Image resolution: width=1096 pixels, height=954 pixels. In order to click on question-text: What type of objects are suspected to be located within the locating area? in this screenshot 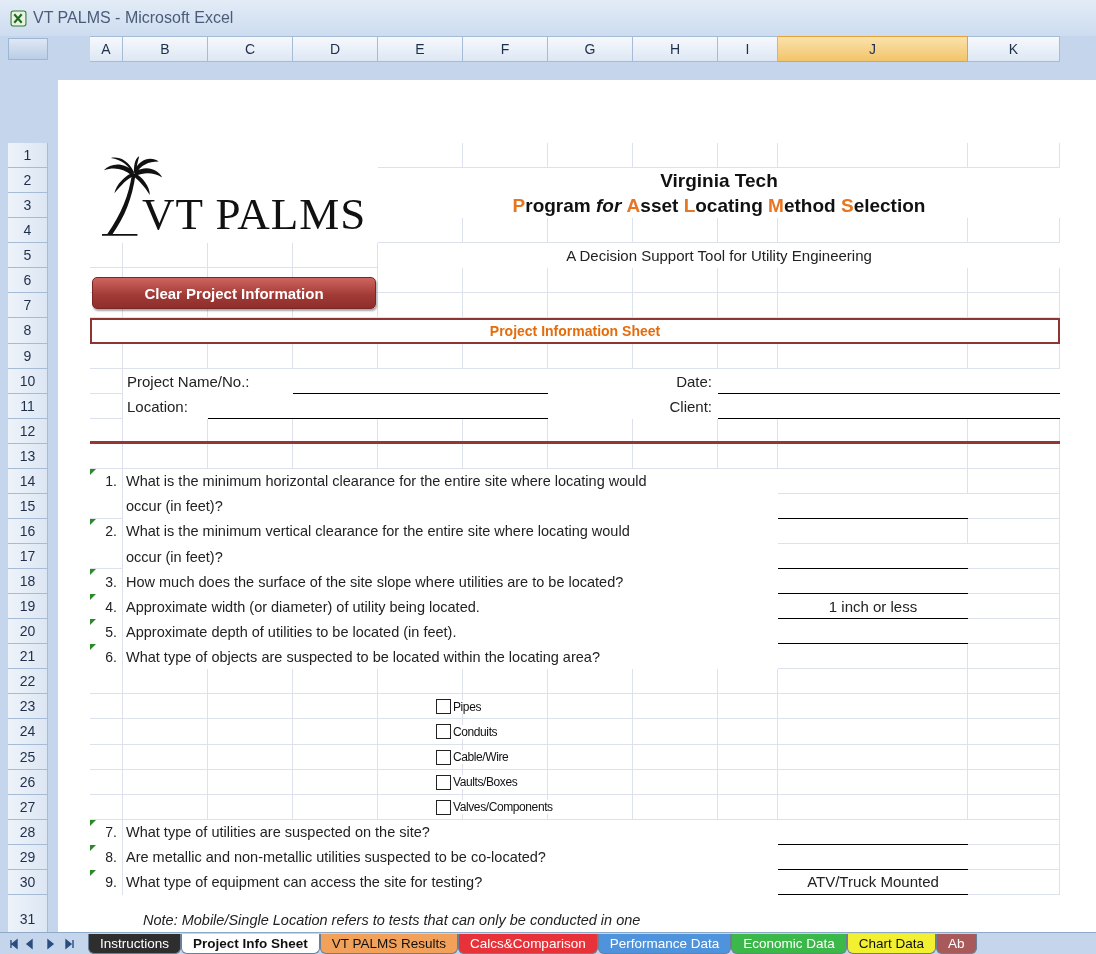, I will do `click(450, 657)`.